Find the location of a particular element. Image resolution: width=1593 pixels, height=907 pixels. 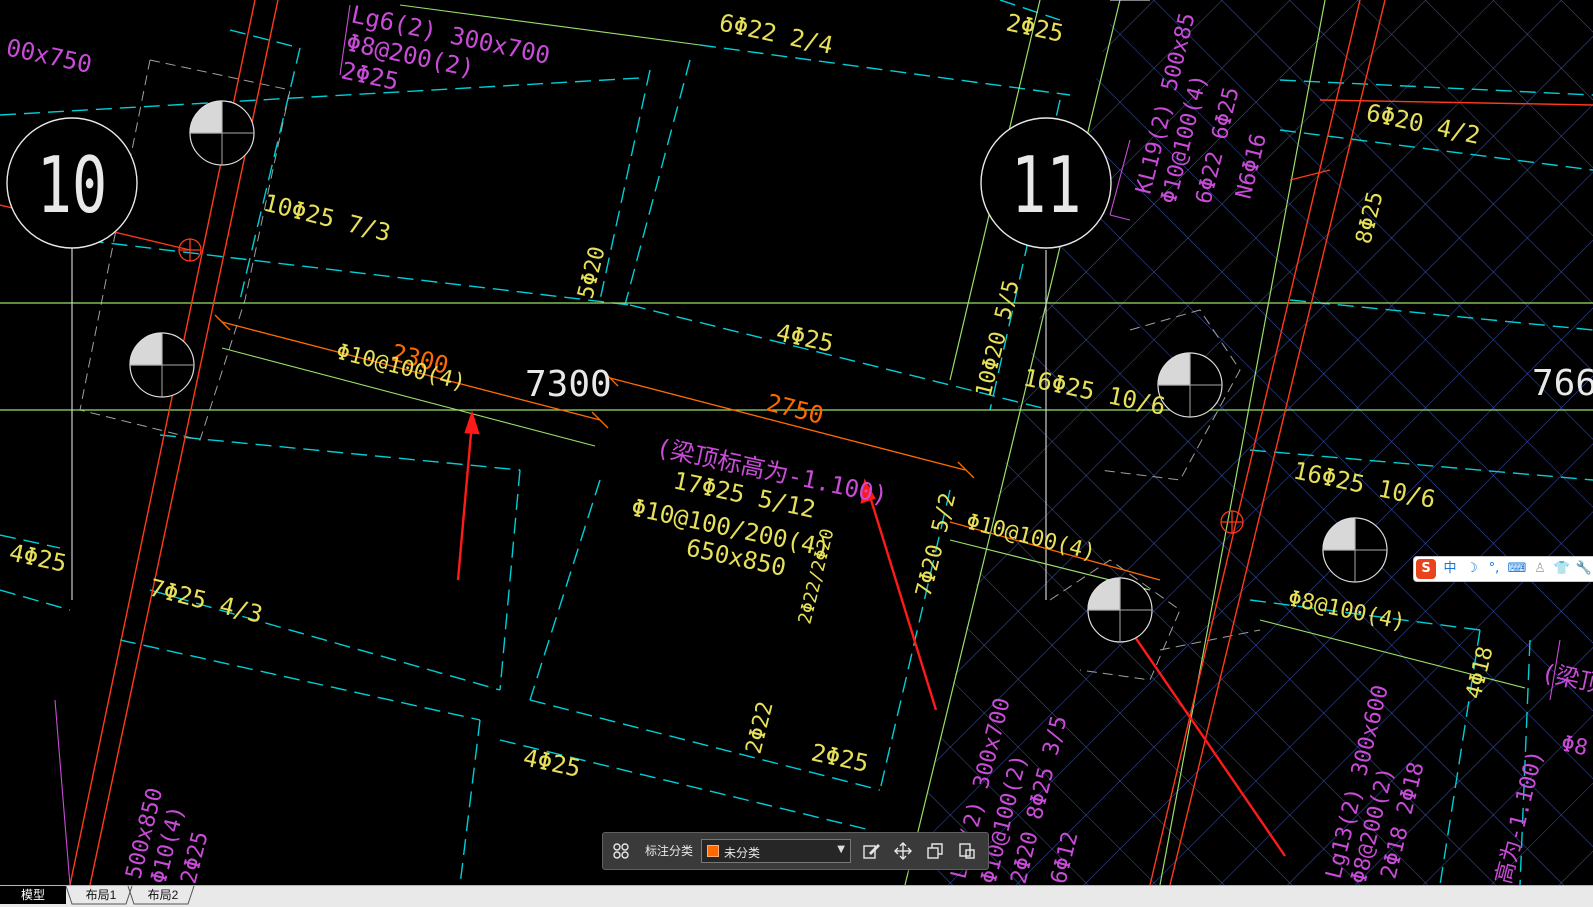

category-color-swatch is located at coordinates (713, 851).